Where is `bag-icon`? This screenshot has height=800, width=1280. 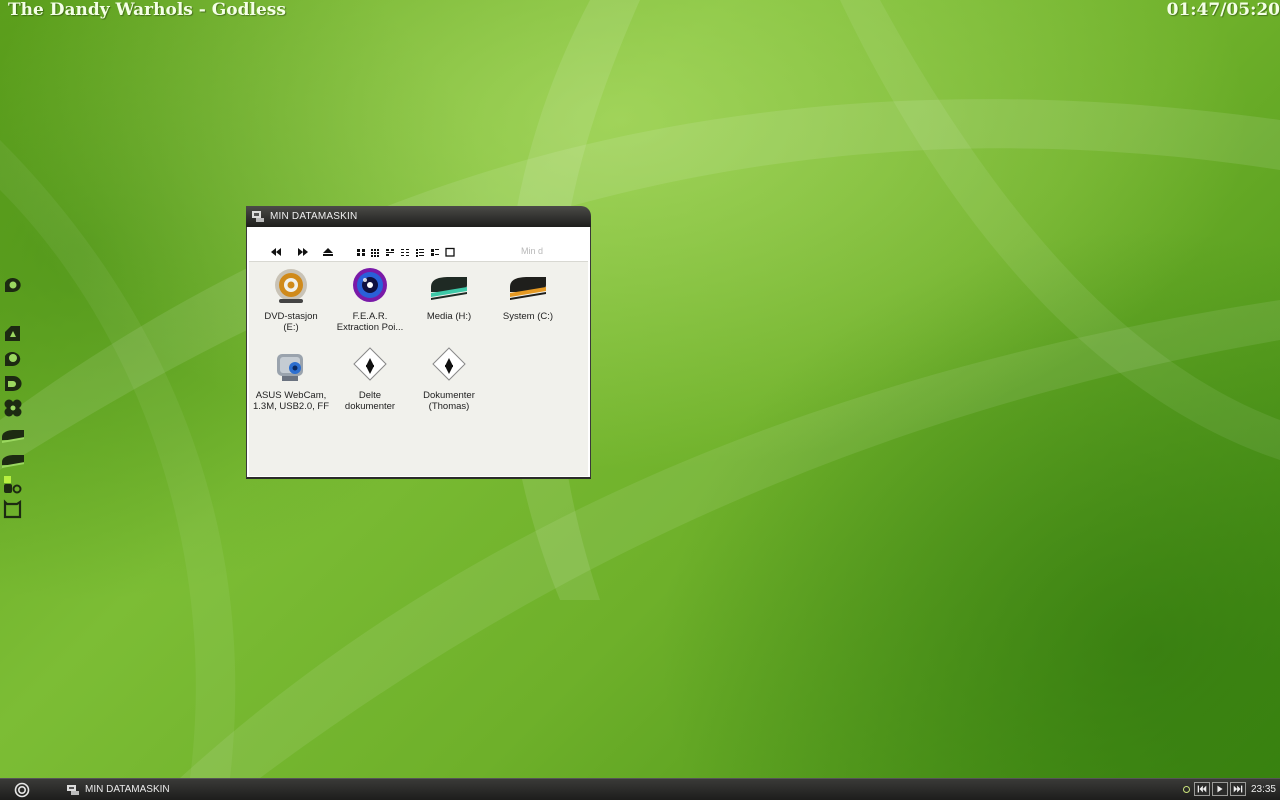 bag-icon is located at coordinates (13, 509).